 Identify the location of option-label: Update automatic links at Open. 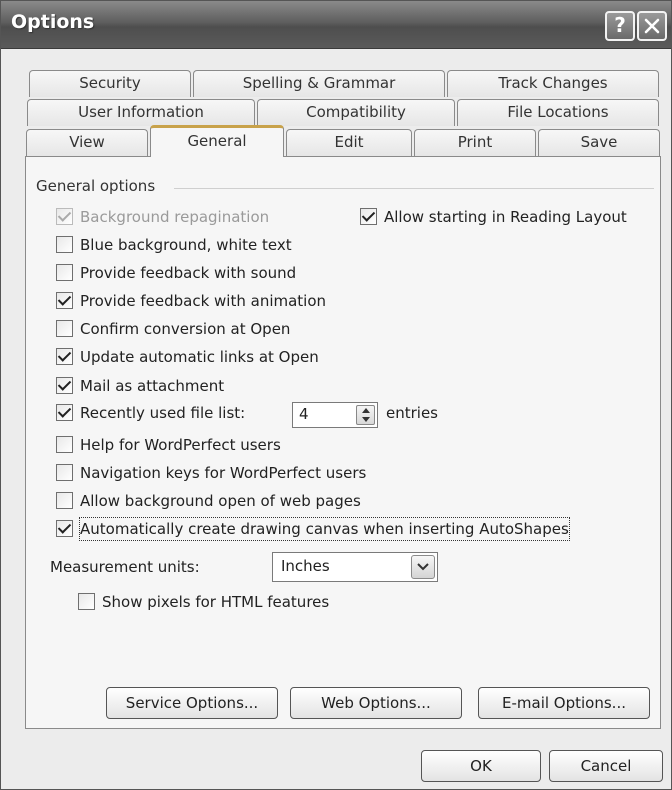
(199, 357).